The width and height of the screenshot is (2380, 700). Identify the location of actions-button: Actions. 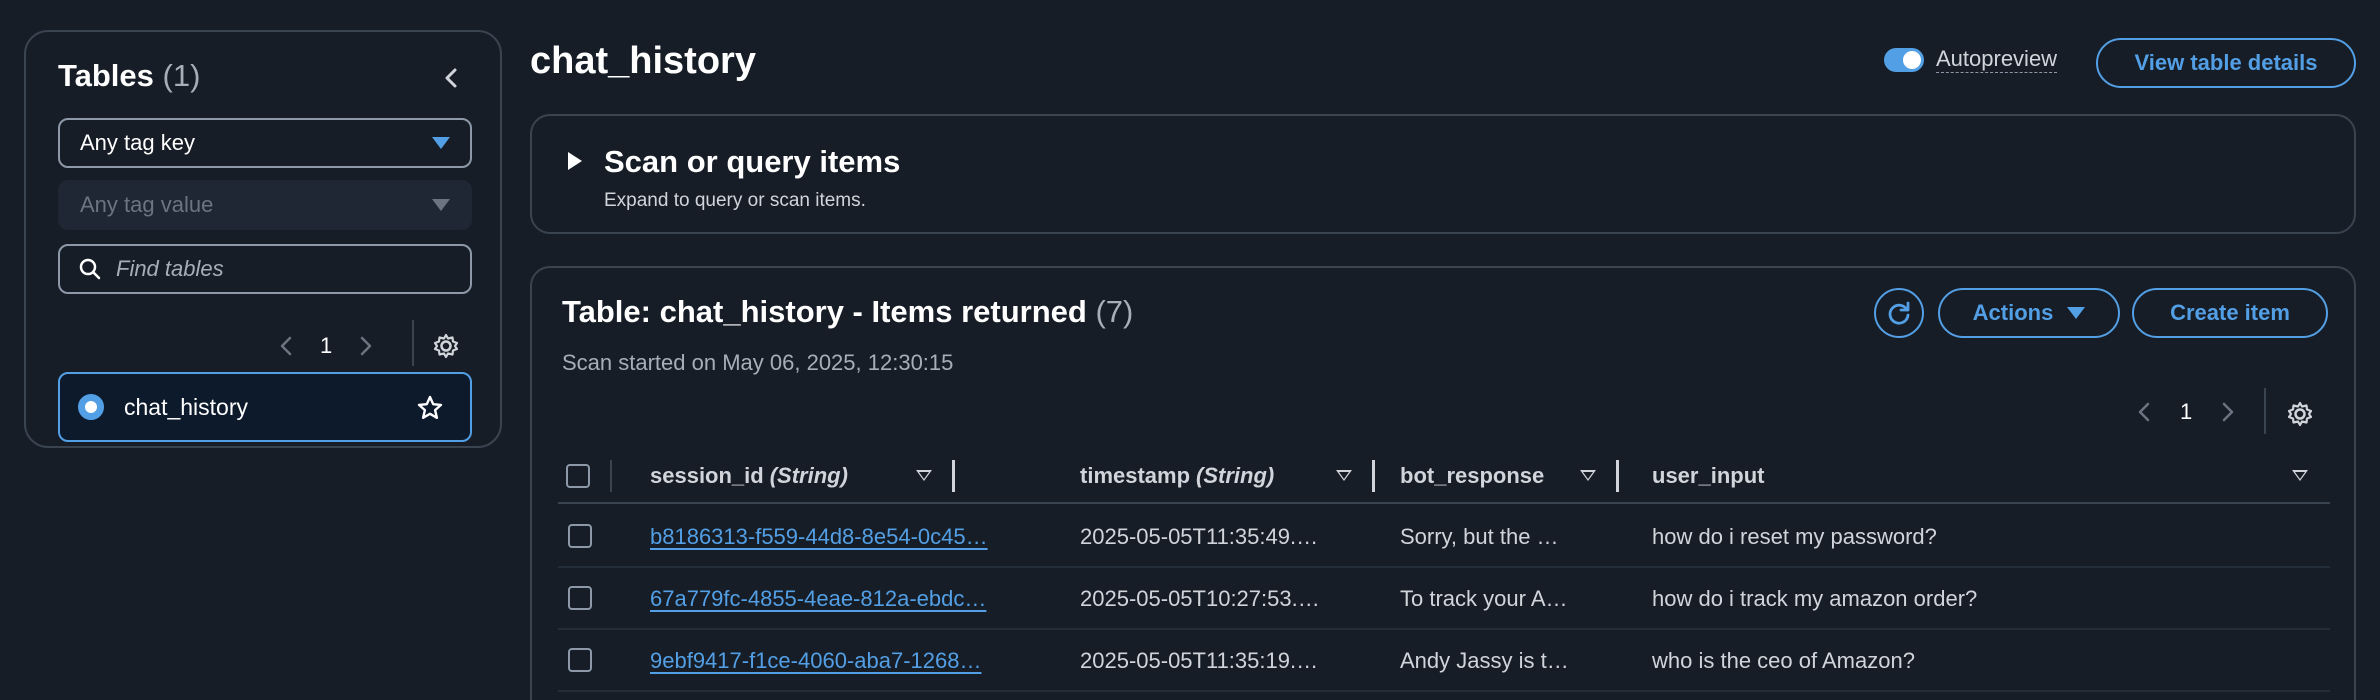
(2029, 313).